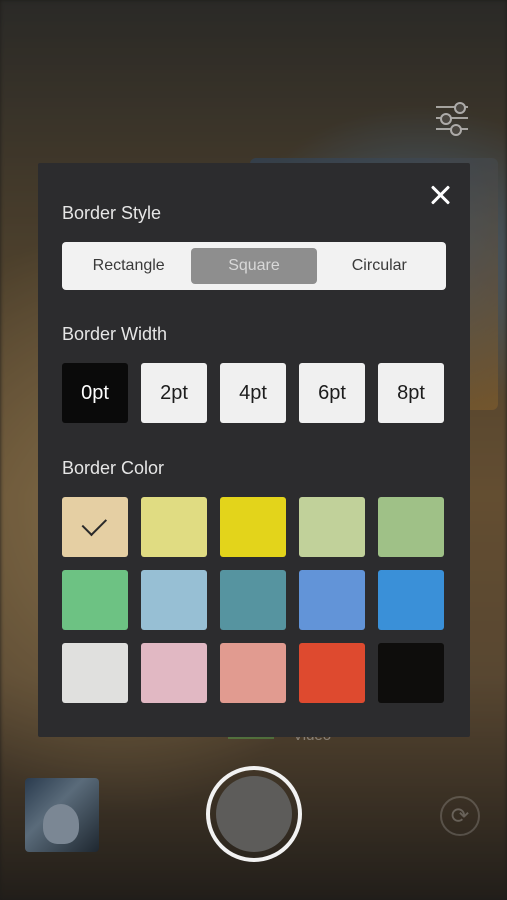  I want to click on border-width-title: Border Width, so click(115, 334).